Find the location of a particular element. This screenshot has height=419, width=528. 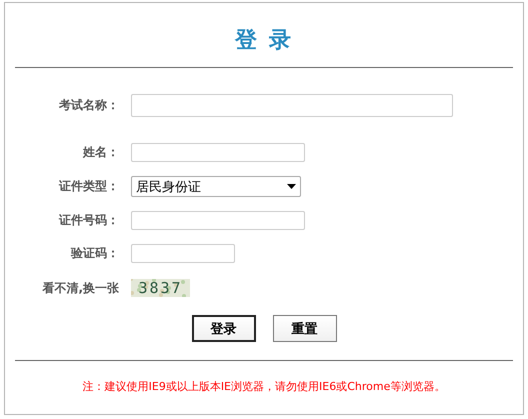

field-label: 验证码： is located at coordinates (94, 253).